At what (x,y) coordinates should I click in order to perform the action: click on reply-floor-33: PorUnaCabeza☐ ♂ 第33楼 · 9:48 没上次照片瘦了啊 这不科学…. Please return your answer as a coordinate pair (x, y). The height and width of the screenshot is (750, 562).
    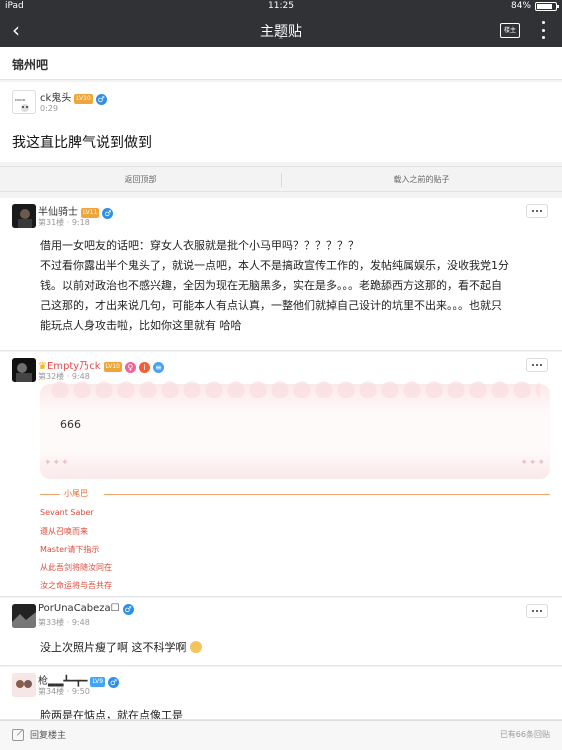
    Looking at the image, I should click on (281, 632).